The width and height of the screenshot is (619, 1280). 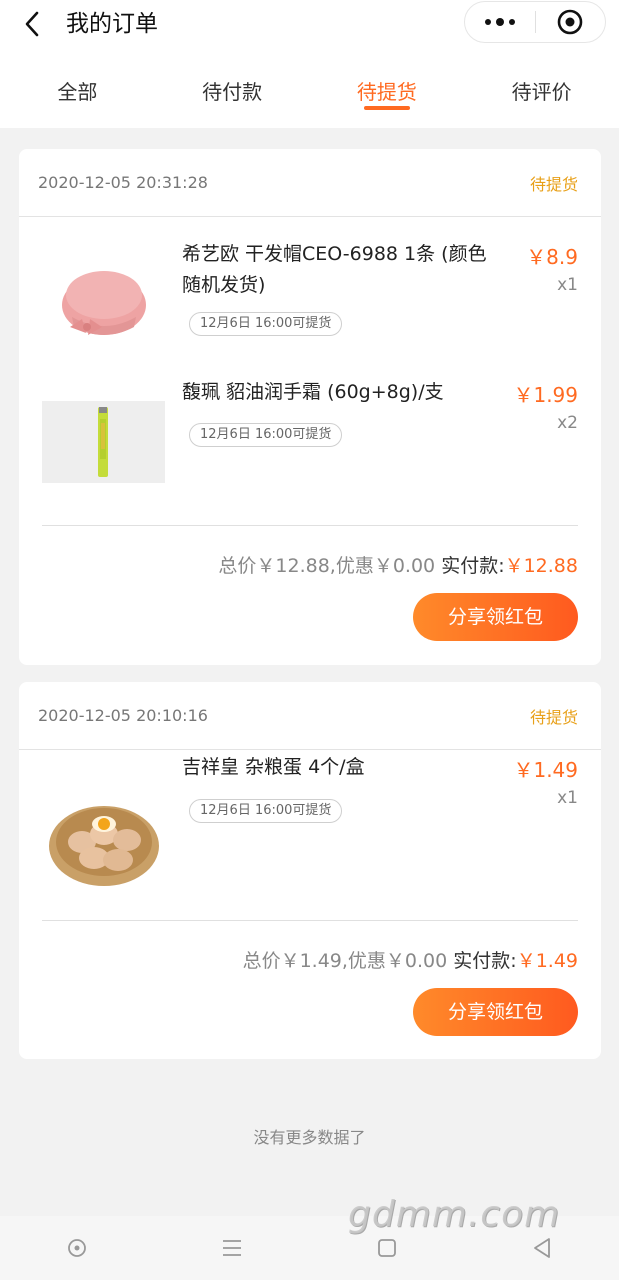 What do you see at coordinates (123, 715) in the screenshot?
I see `order-time: 2020-12-05 20:10:16` at bounding box center [123, 715].